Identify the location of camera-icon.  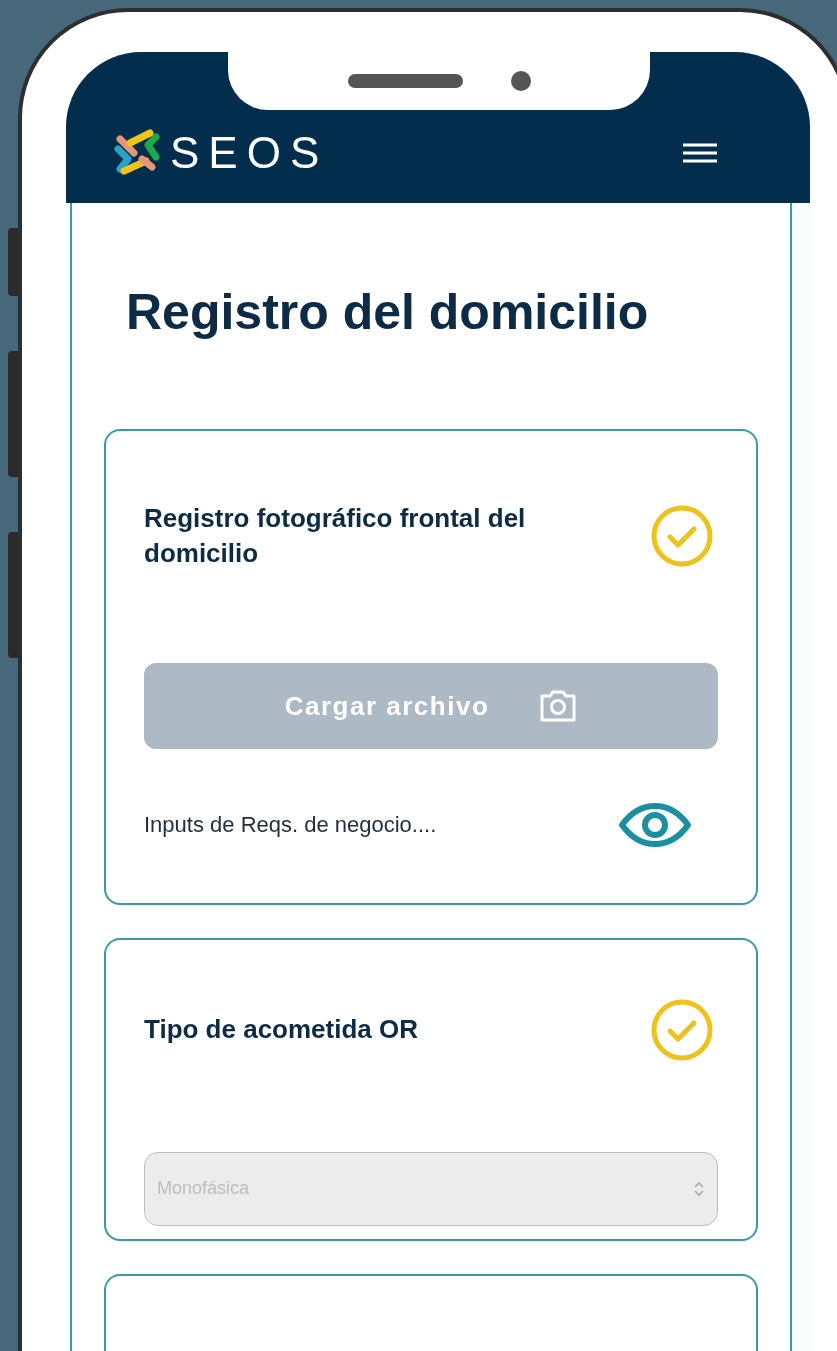
(558, 706).